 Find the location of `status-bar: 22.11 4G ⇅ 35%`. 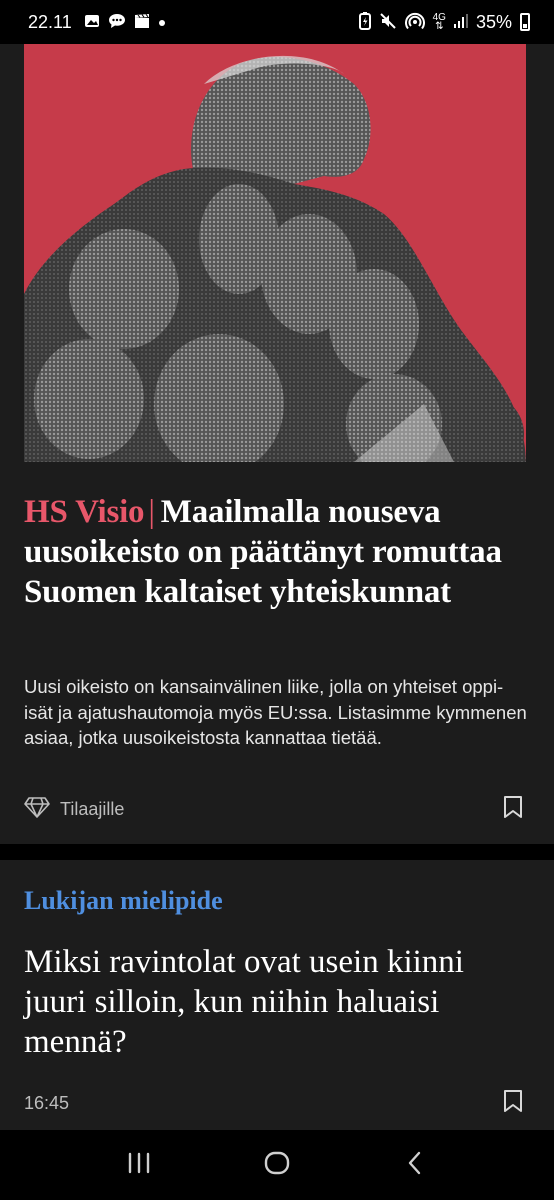

status-bar: 22.11 4G ⇅ 35% is located at coordinates (277, 22).